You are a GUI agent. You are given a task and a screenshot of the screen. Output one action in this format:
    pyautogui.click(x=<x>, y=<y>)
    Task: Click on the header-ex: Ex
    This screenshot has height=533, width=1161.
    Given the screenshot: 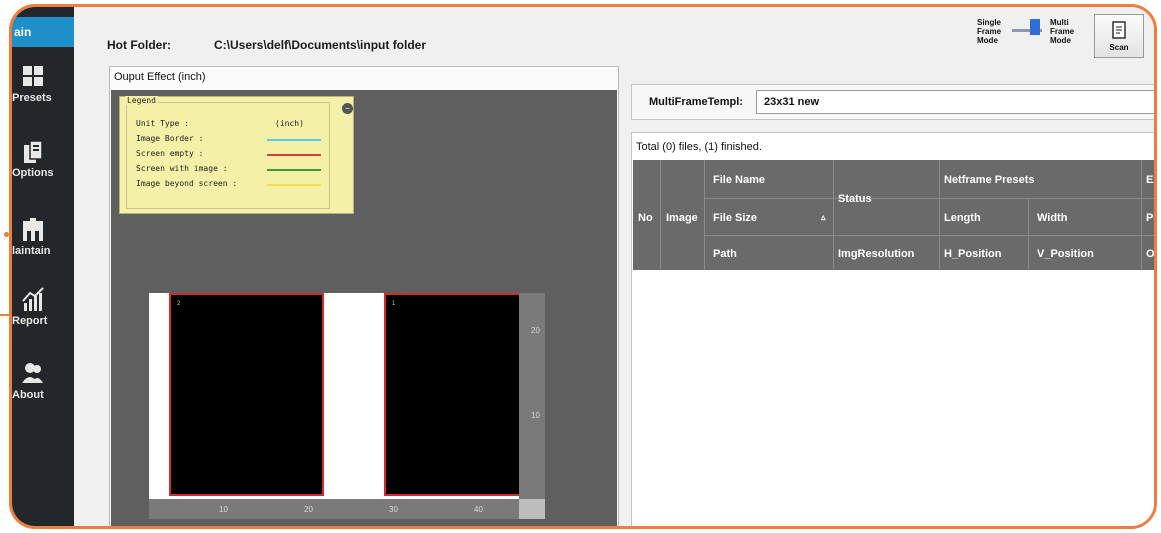 What is the action you would take?
    pyautogui.click(x=1150, y=180)
    